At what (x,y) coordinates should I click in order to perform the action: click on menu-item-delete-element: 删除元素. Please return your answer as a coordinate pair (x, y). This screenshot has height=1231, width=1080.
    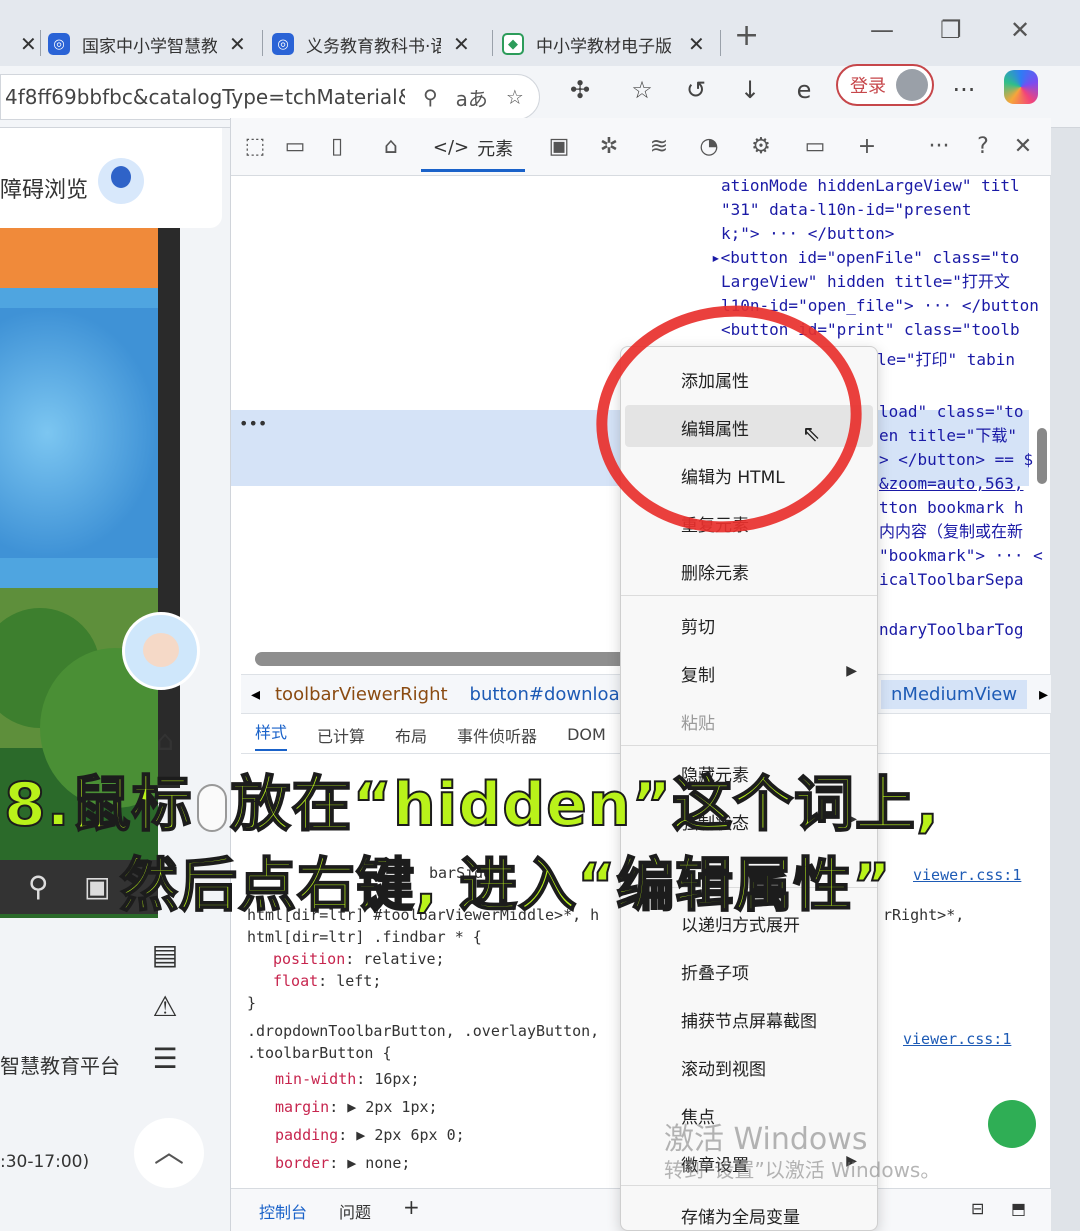
    Looking at the image, I should click on (715, 571).